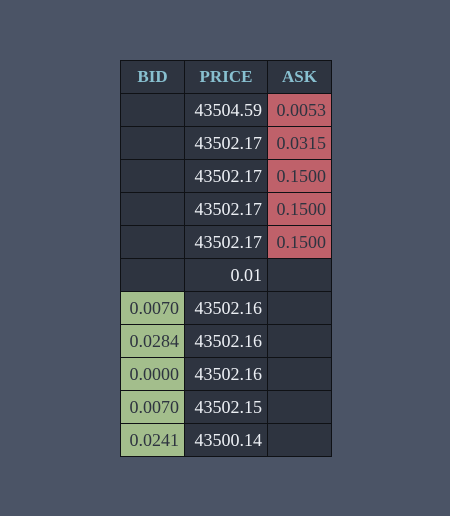 This screenshot has width=450, height=516. I want to click on price-cell: 43504.59, so click(226, 110).